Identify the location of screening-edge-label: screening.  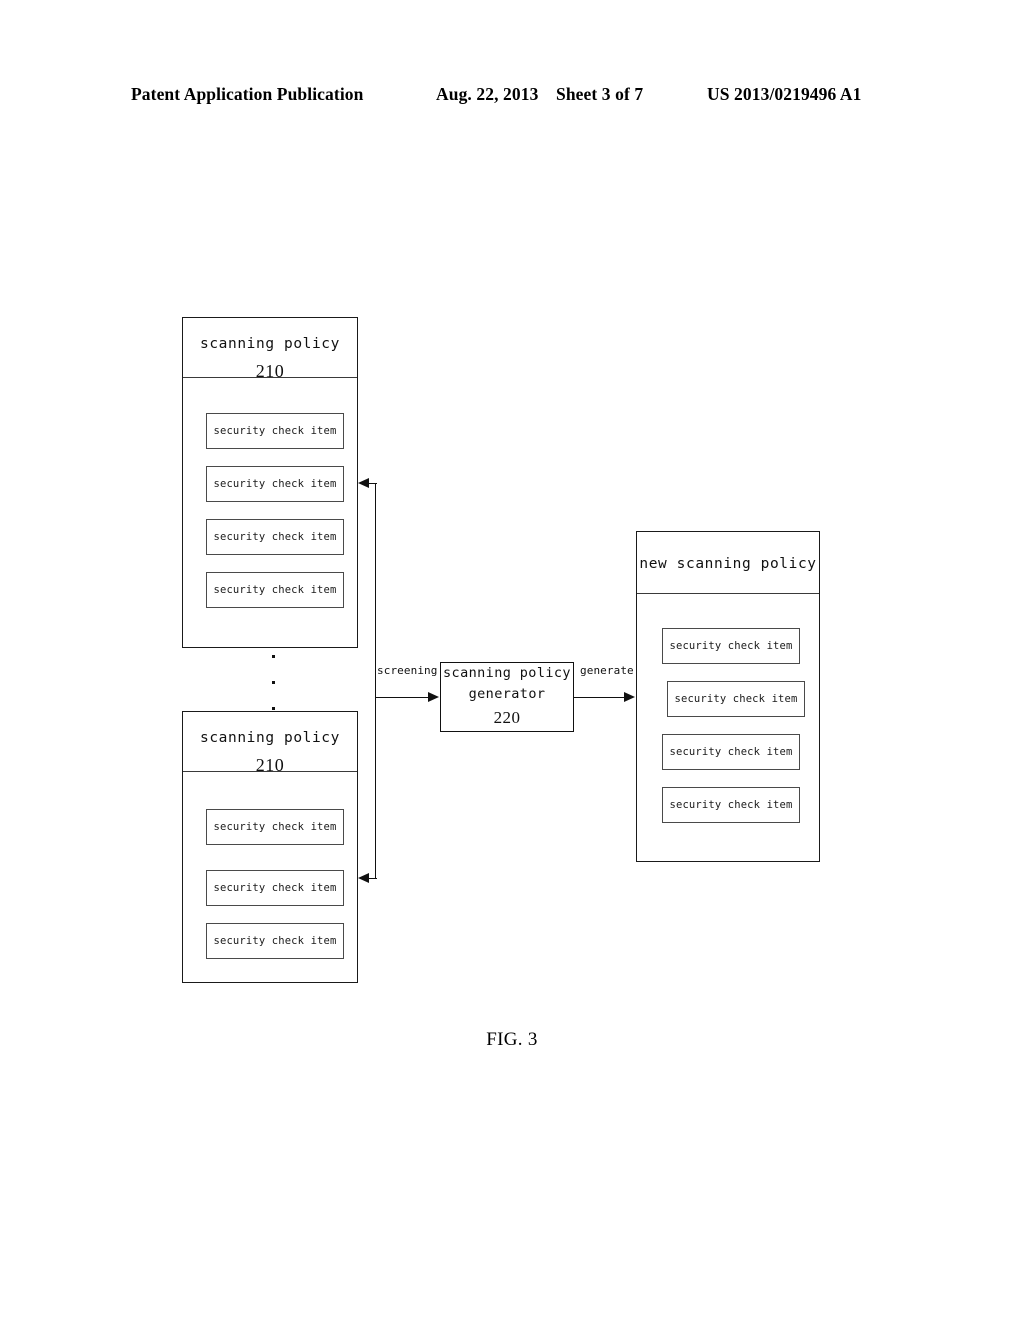
(407, 670).